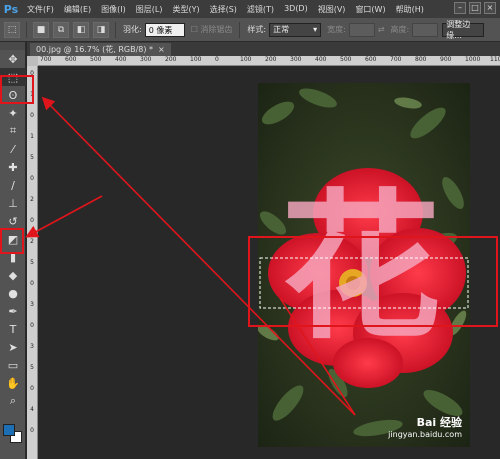 The width and height of the screenshot is (500, 459). What do you see at coordinates (32, 409) in the screenshot?
I see `ruler-tick-label: 4` at bounding box center [32, 409].